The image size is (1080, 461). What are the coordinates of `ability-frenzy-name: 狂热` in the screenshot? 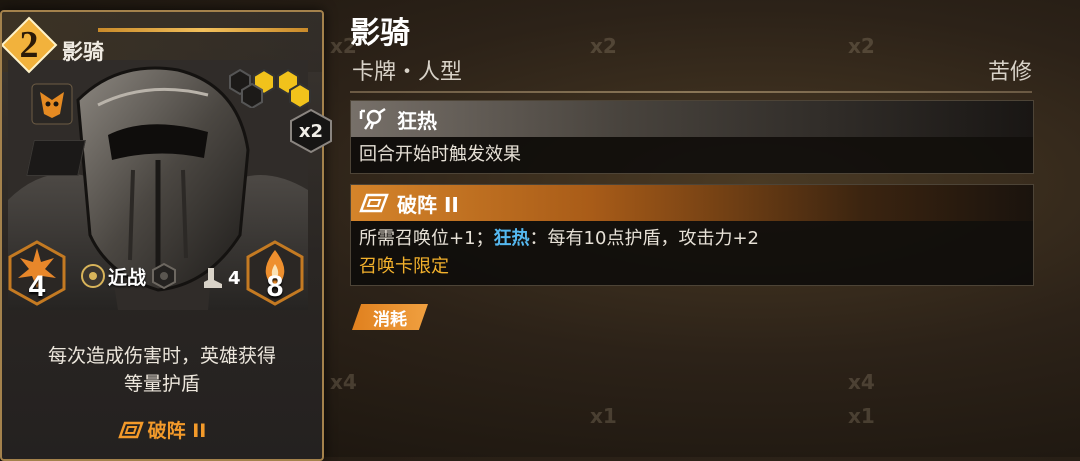 It's located at (417, 120).